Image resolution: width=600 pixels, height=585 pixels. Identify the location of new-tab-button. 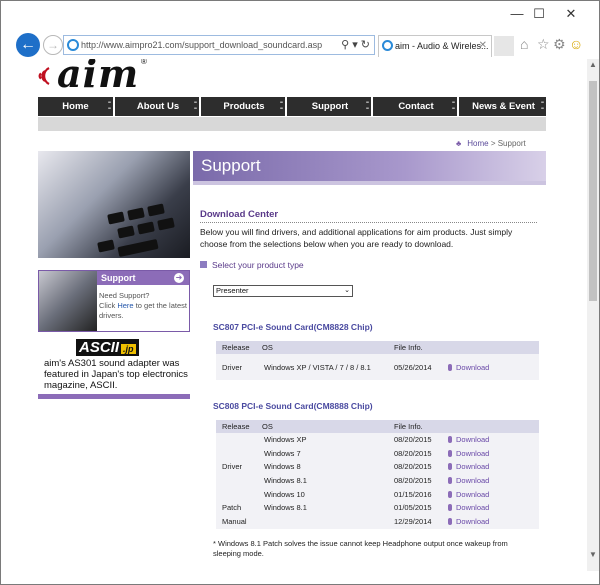
(504, 46).